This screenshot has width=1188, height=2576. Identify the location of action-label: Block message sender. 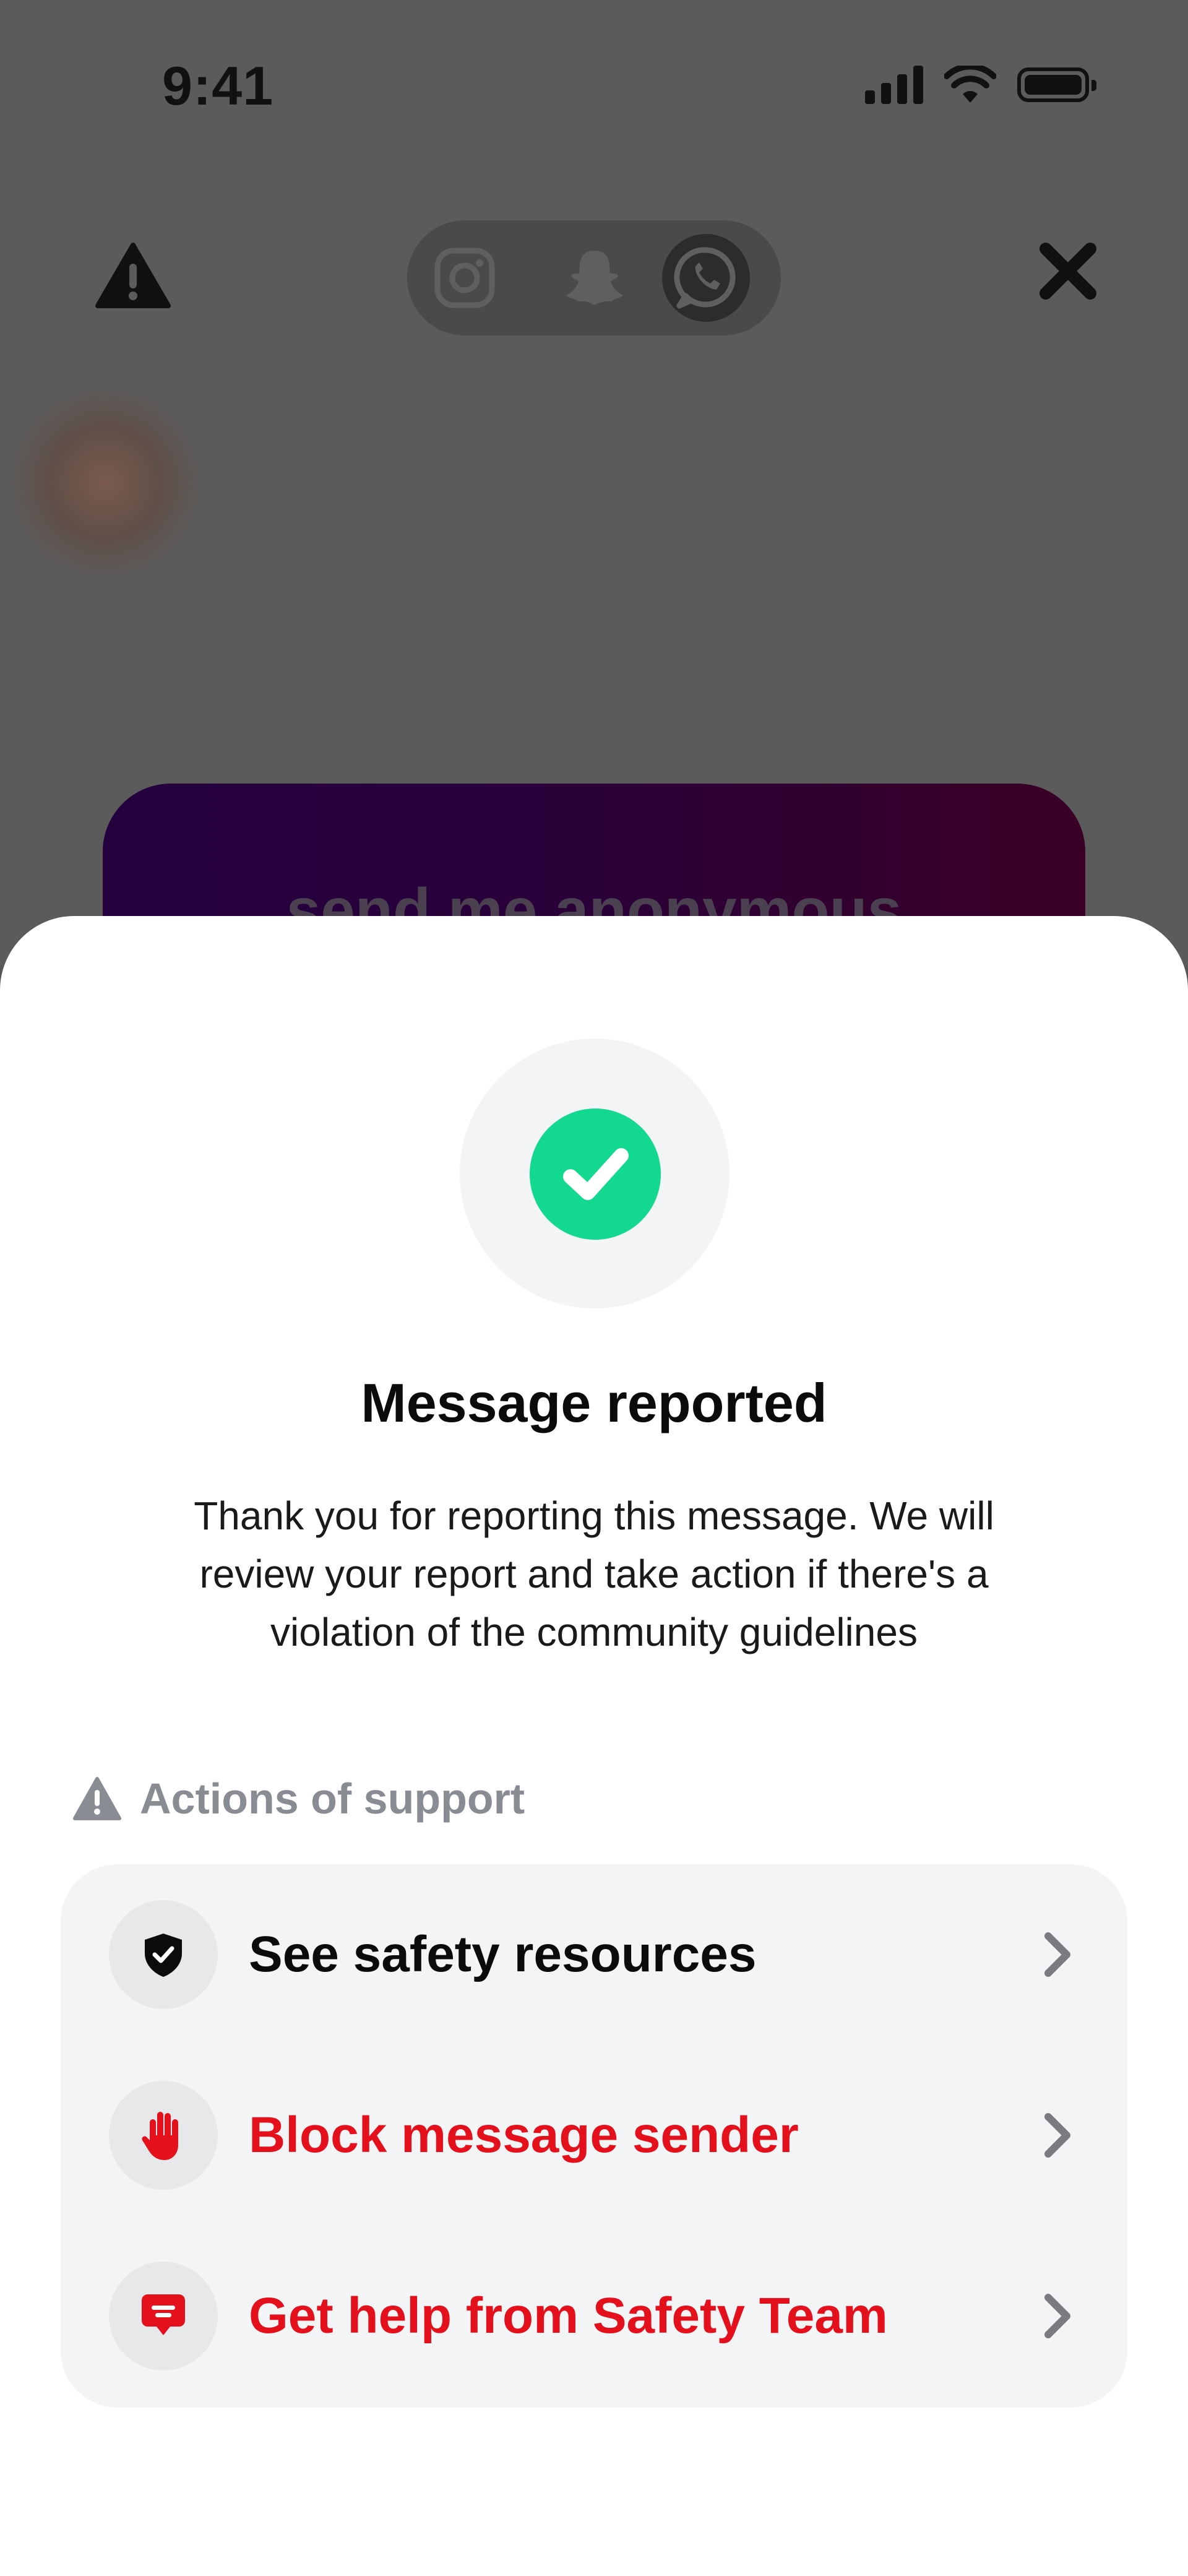
(524, 2135).